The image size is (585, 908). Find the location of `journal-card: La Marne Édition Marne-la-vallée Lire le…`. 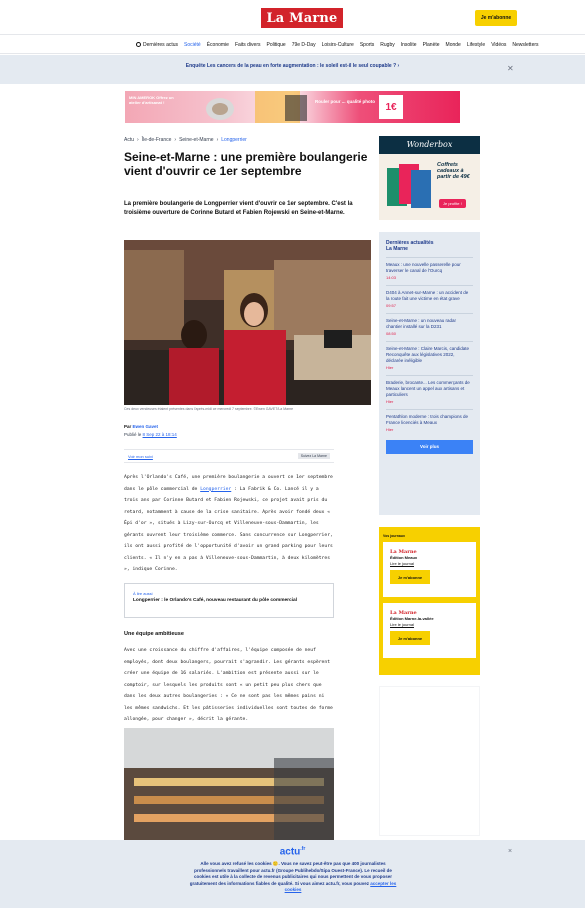

journal-card: La Marne Édition Marne-la-vallée Lire le… is located at coordinates (429, 630).